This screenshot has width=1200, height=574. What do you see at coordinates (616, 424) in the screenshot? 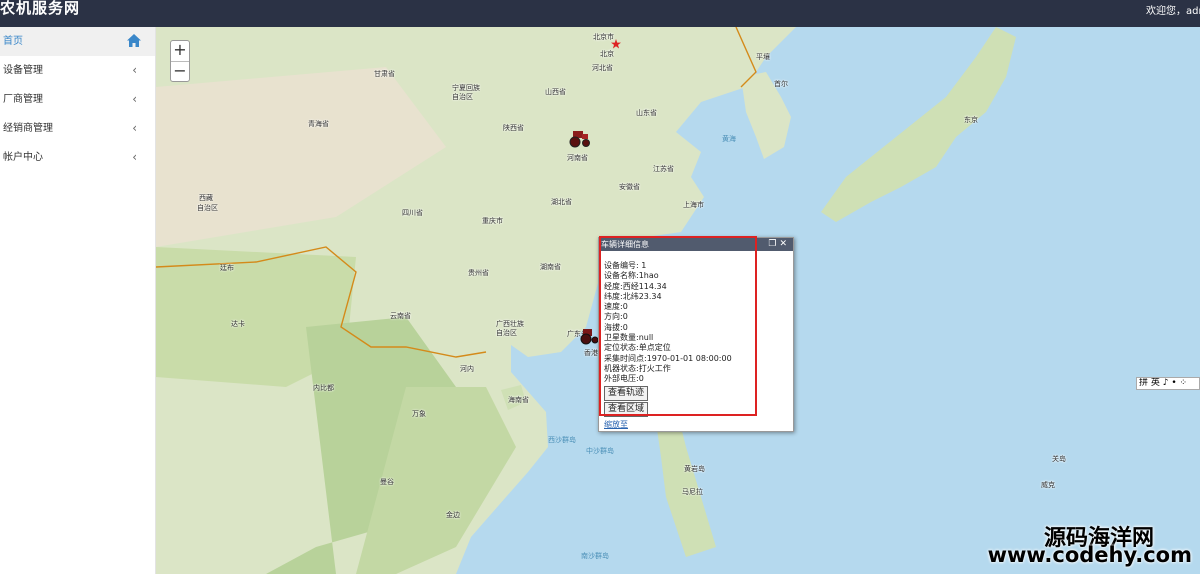
I see `zoom-to-link: 缩放至` at bounding box center [616, 424].